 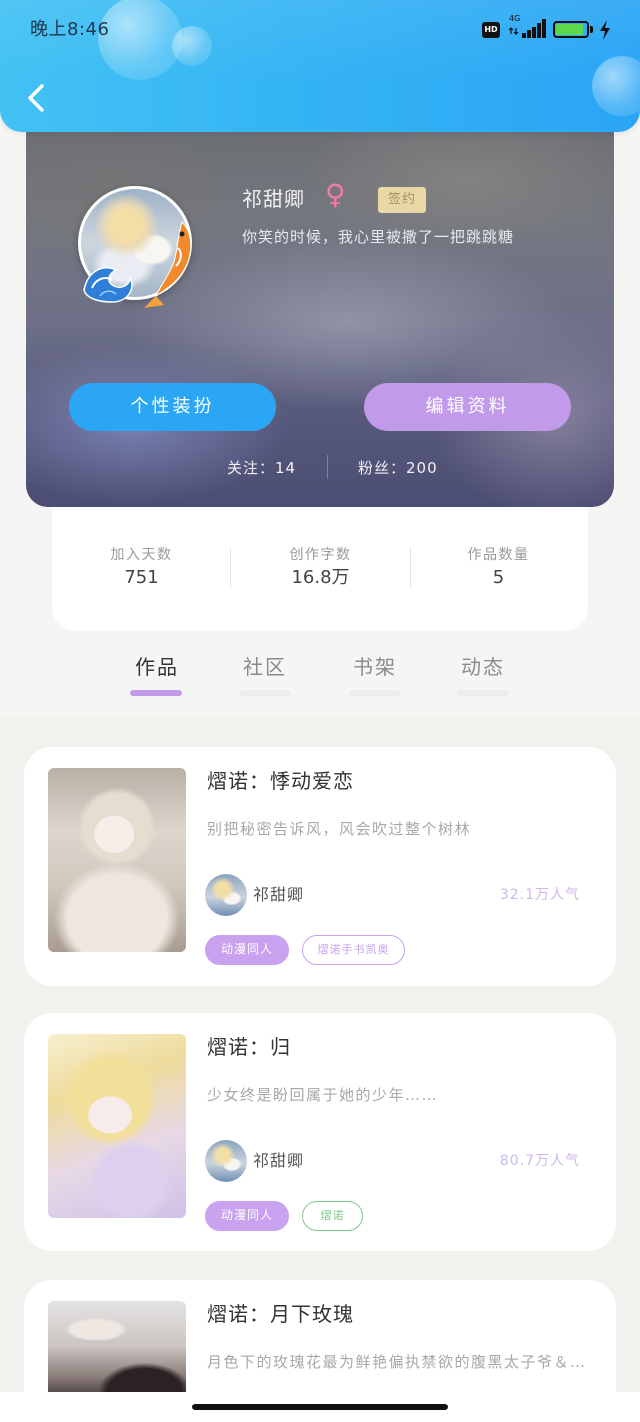 What do you see at coordinates (398, 468) in the screenshot?
I see `fans-count: 粉丝：200` at bounding box center [398, 468].